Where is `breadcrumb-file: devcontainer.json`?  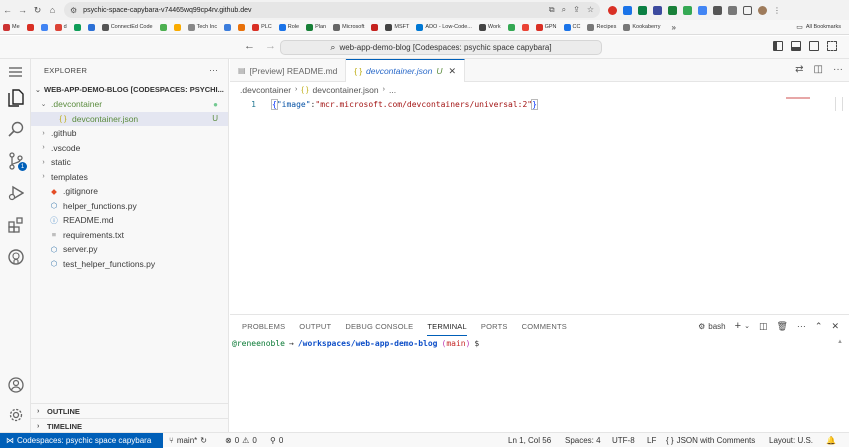 breadcrumb-file: devcontainer.json is located at coordinates (345, 90).